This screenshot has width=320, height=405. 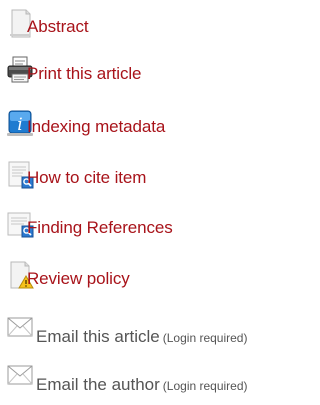 I want to click on tool-item-finding: Finding References, so click(x=158, y=230).